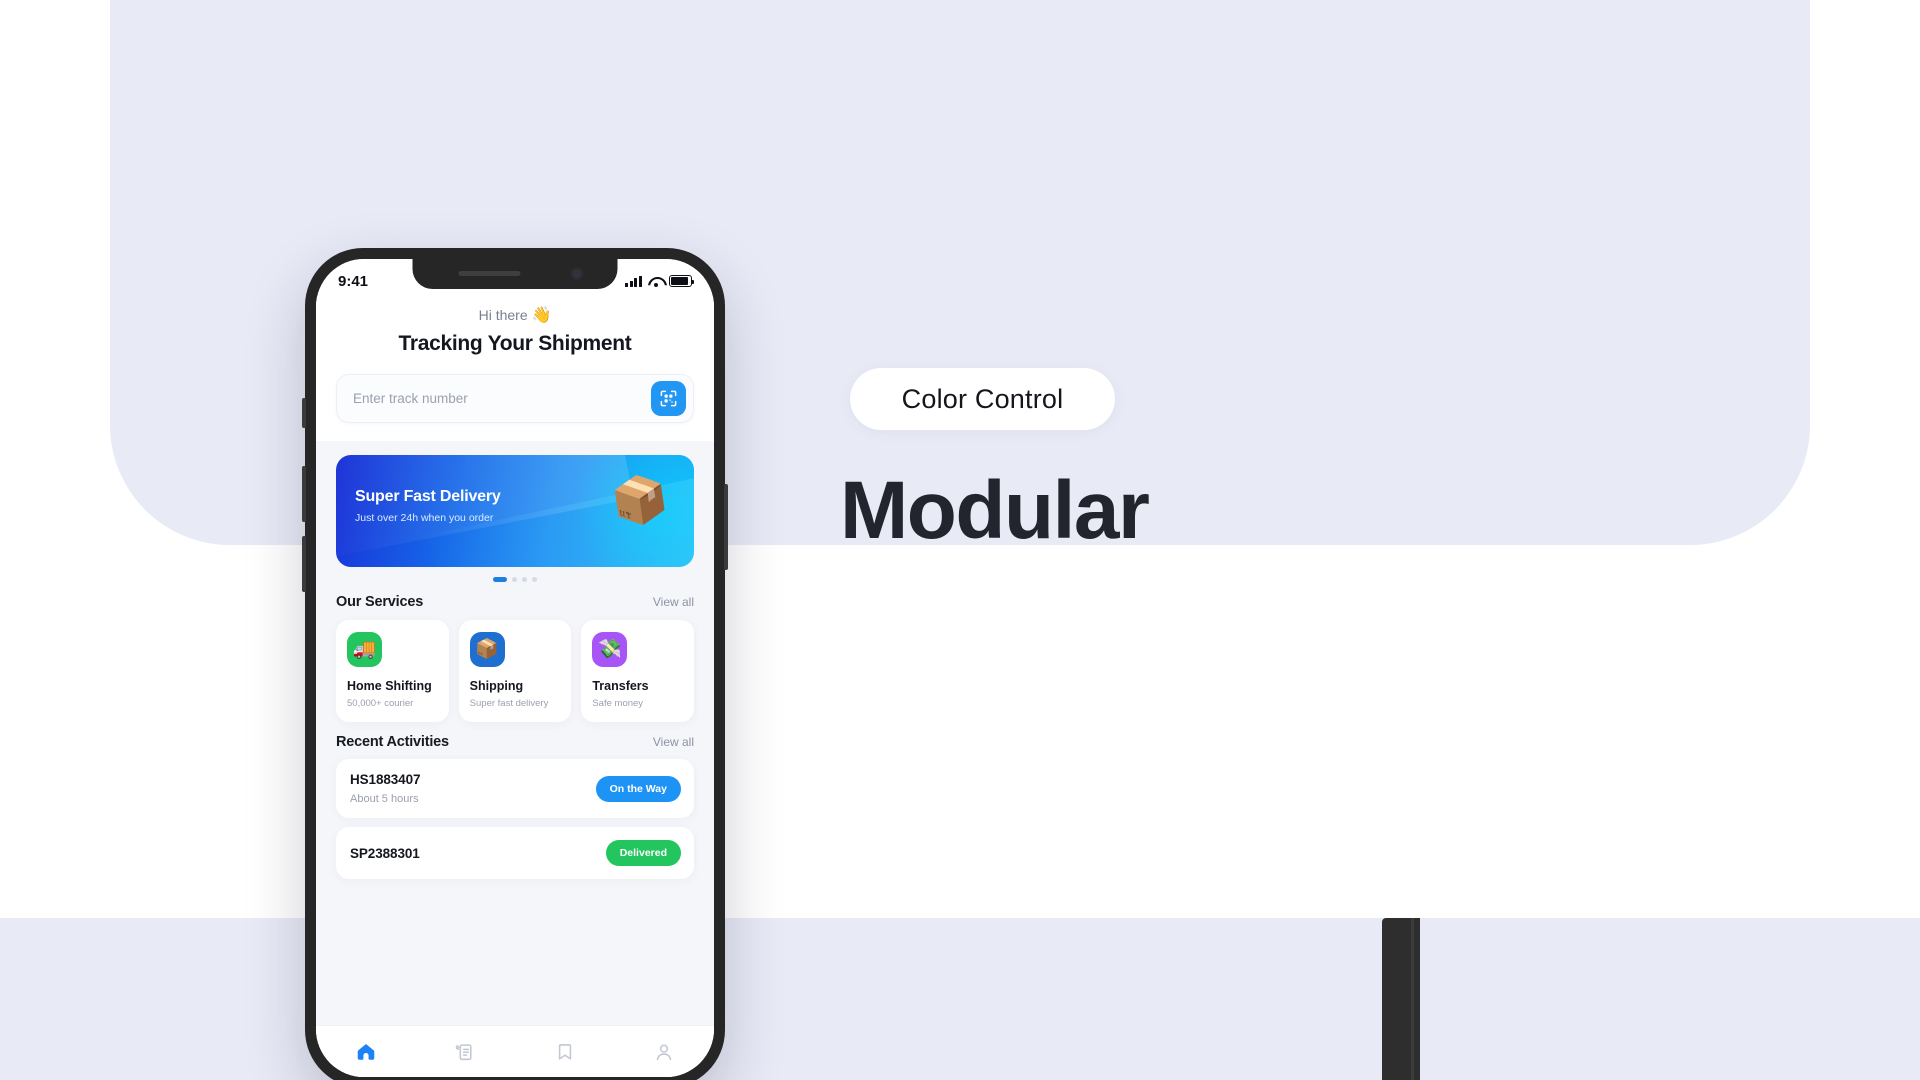 This screenshot has height=1080, width=1920. Describe the element at coordinates (639, 500) in the screenshot. I see `parcel-box-icon: 📦` at that location.